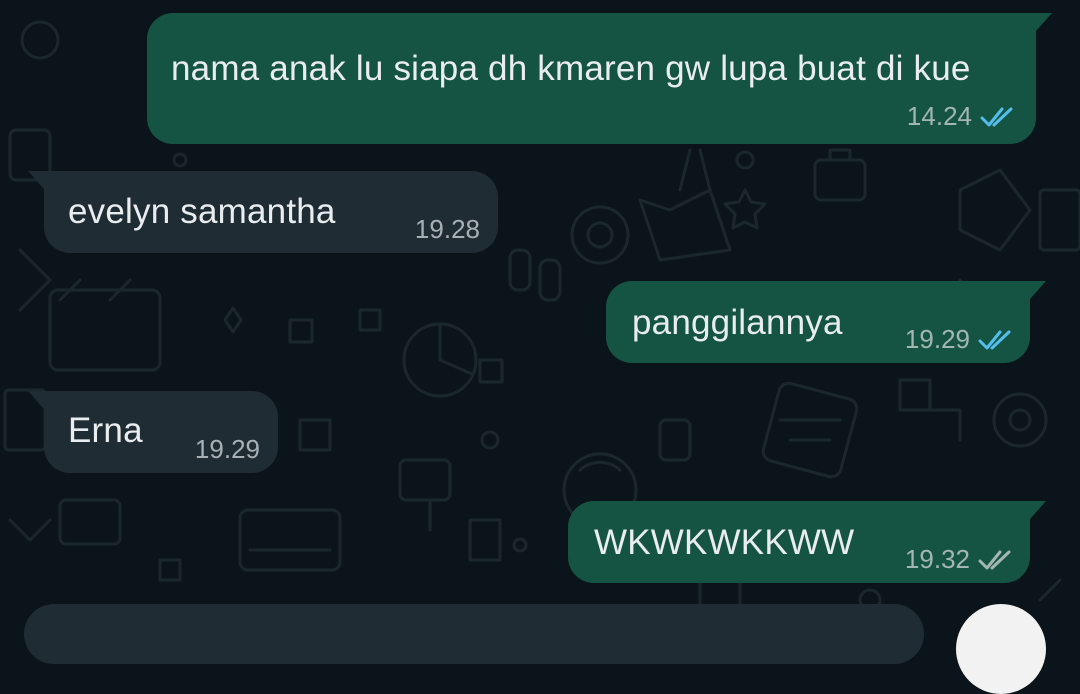 This screenshot has width=1080, height=694. Describe the element at coordinates (153, 432) in the screenshot. I see `incoming-message-bubble: Erna 19.29` at that location.